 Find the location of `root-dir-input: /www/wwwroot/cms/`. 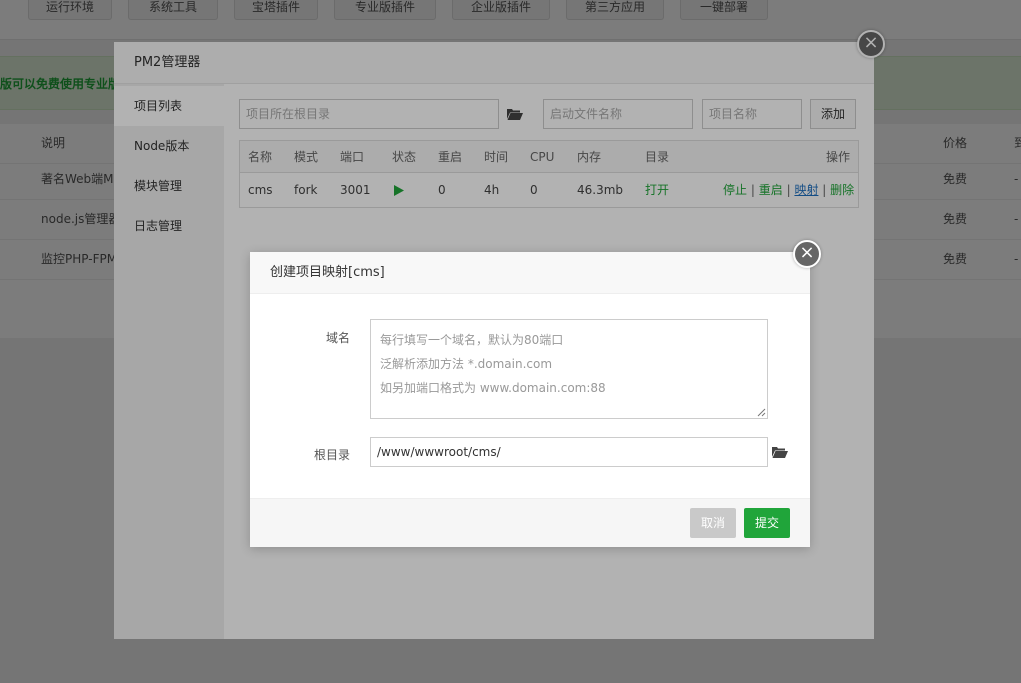

root-dir-input: /www/wwwroot/cms/ is located at coordinates (569, 452).